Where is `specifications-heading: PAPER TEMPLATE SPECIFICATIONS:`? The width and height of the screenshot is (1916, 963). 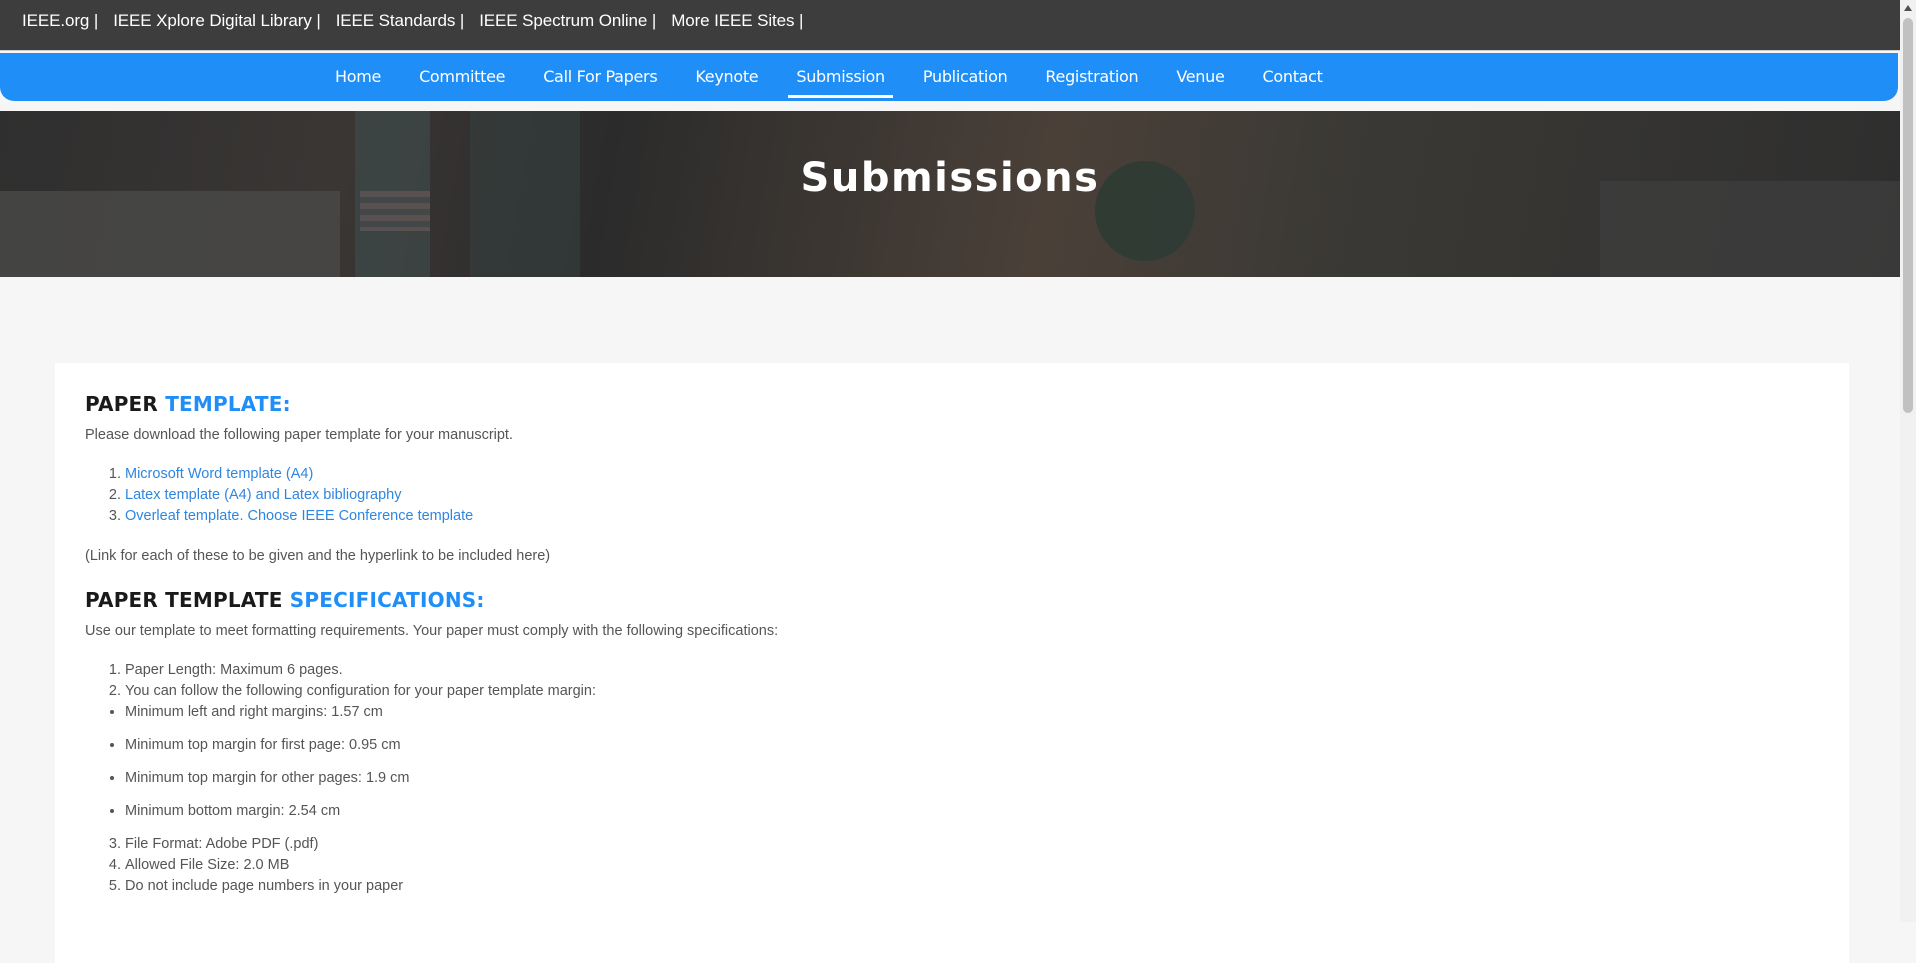
specifications-heading: PAPER TEMPLATE SPECIFICATIONS: is located at coordinates (935, 600).